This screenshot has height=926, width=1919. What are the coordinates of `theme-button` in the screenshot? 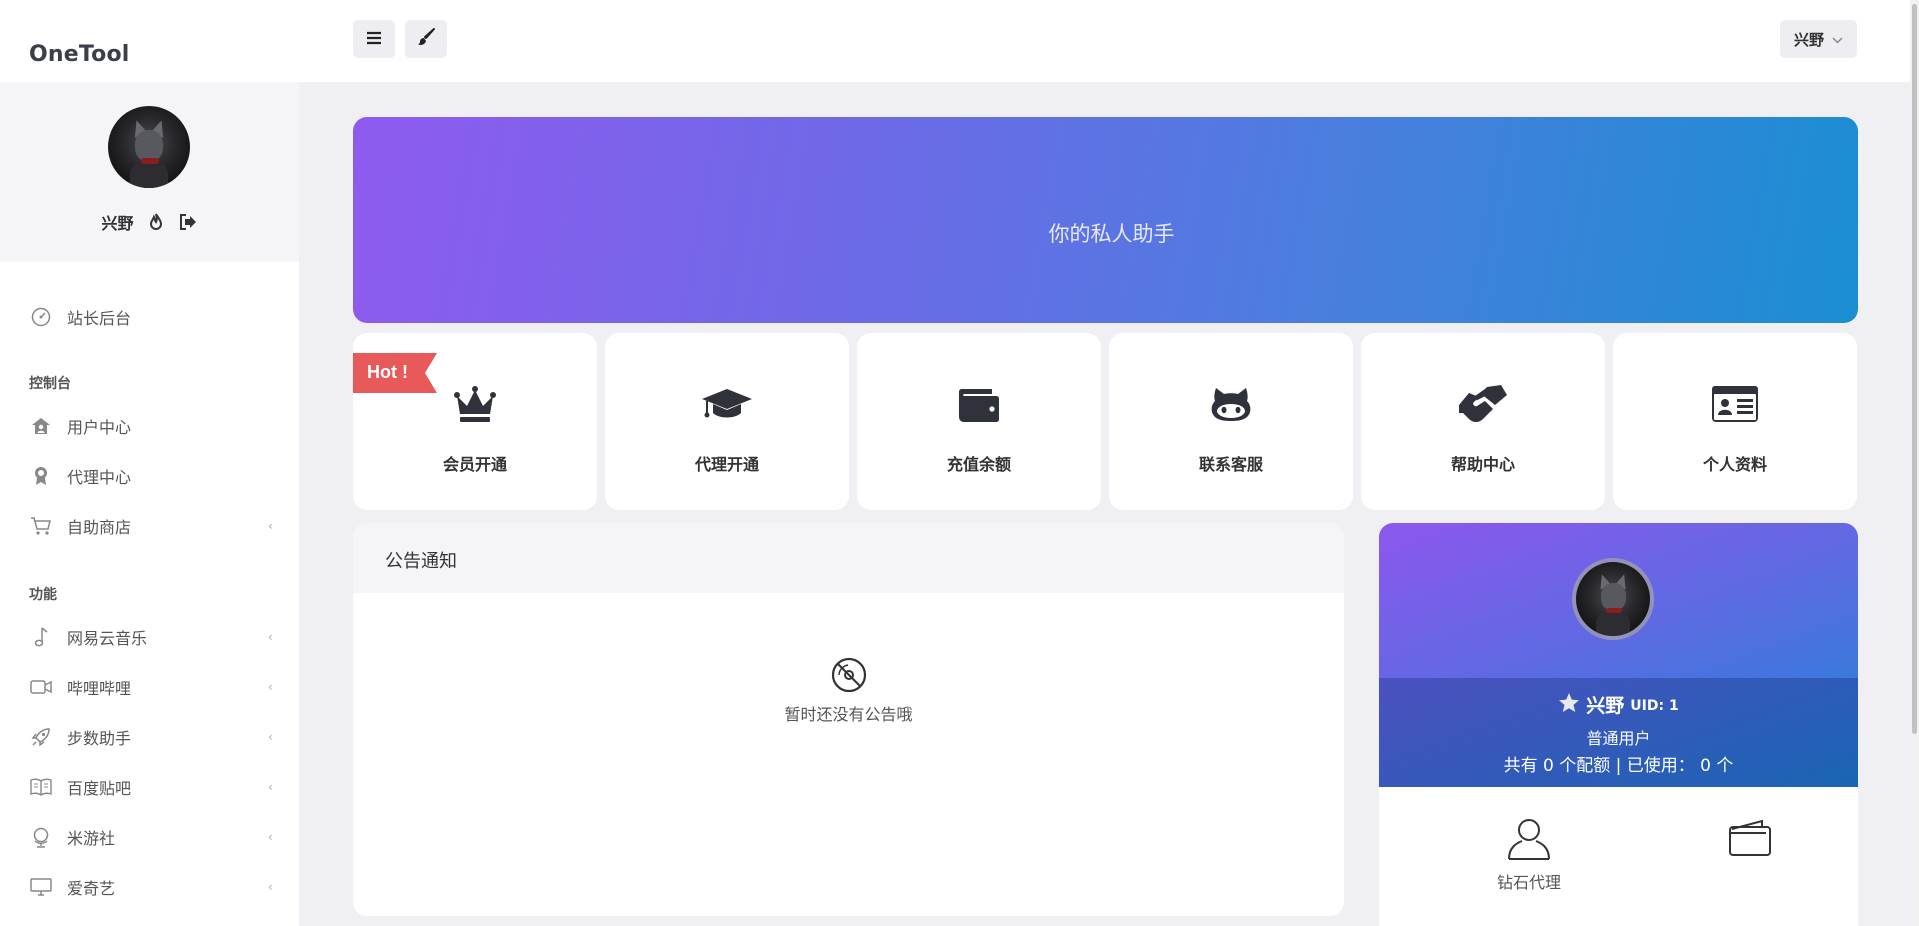 It's located at (426, 39).